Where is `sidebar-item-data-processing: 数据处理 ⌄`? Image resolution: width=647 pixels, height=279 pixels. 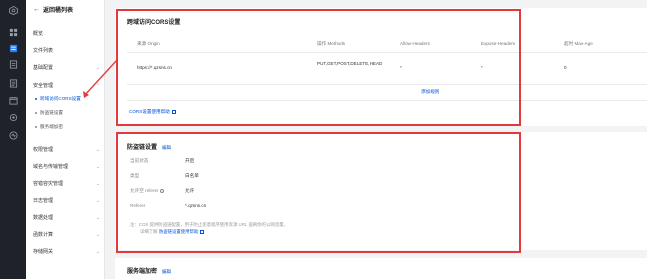
sidebar-item-data-processing: 数据处理 ⌄ is located at coordinates (68, 218).